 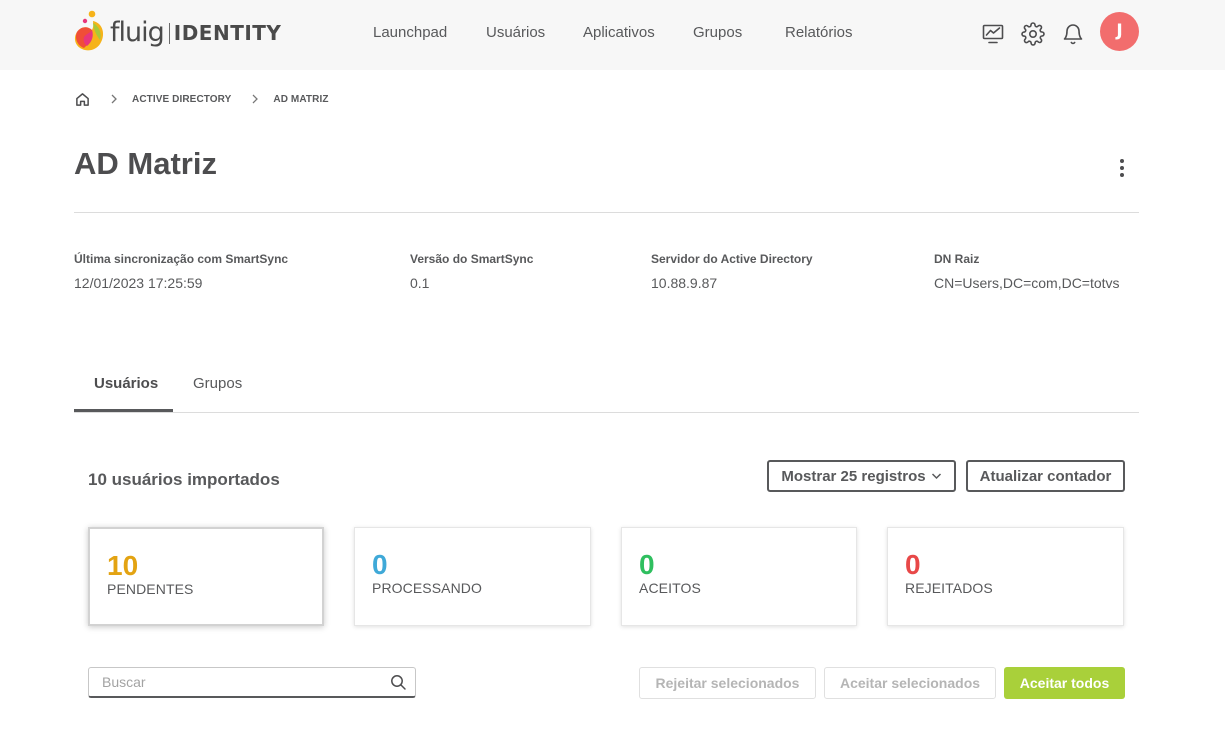 I want to click on refresh-counter-button: Atualizar contador, so click(x=1045, y=476).